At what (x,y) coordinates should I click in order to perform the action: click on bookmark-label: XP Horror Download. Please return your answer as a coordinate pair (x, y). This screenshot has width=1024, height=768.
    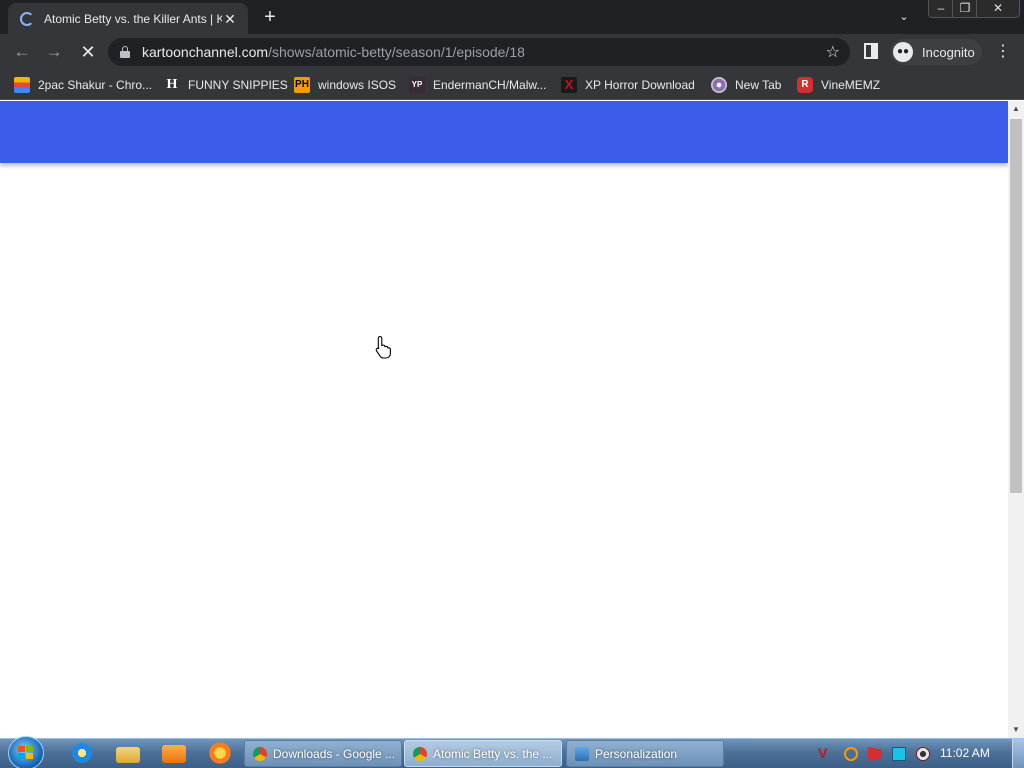
    Looking at the image, I should click on (640, 85).